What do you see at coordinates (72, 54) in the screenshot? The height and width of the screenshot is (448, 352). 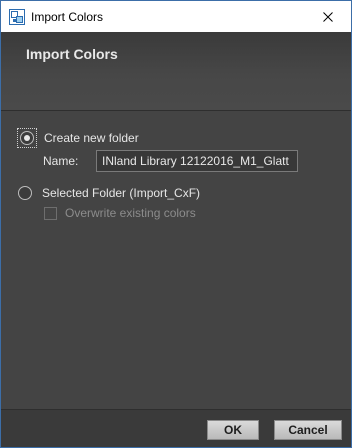 I see `header-title: Import Colors` at bounding box center [72, 54].